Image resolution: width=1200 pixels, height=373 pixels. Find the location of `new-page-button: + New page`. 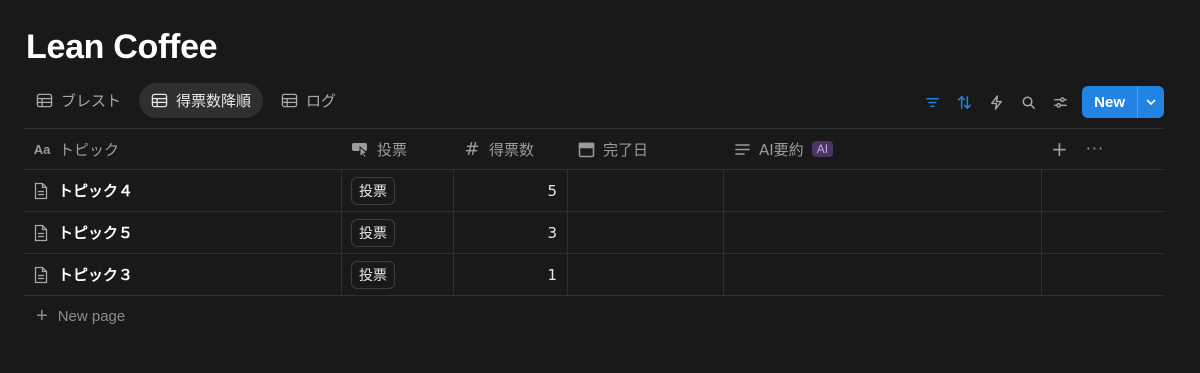

new-page-button: + New page is located at coordinates (80, 316).